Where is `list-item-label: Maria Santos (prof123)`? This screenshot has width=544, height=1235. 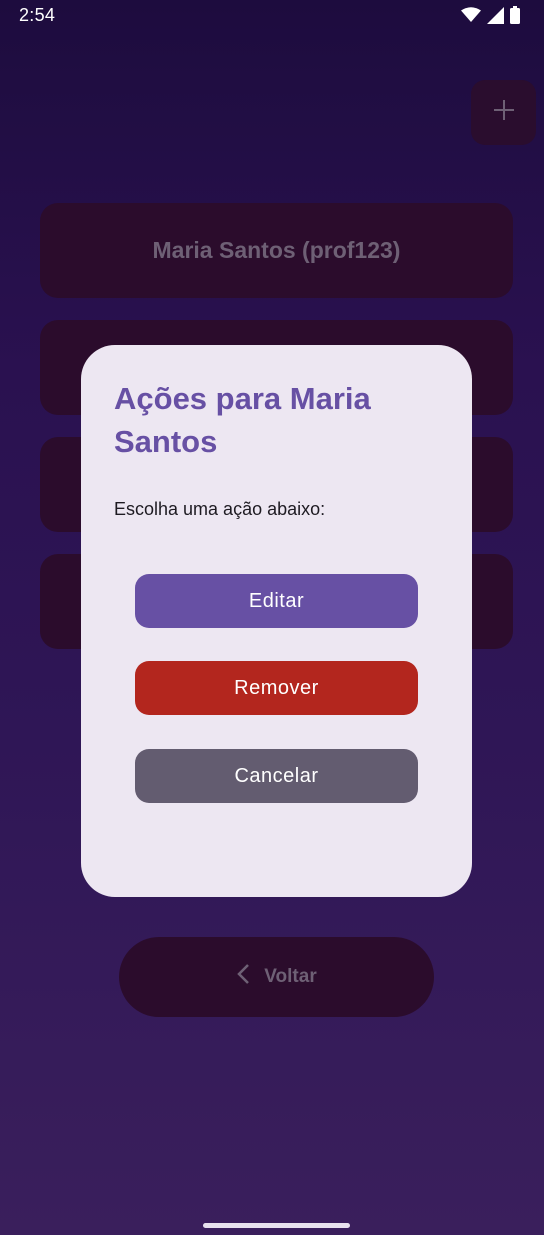 list-item-label: Maria Santos (prof123) is located at coordinates (276, 250).